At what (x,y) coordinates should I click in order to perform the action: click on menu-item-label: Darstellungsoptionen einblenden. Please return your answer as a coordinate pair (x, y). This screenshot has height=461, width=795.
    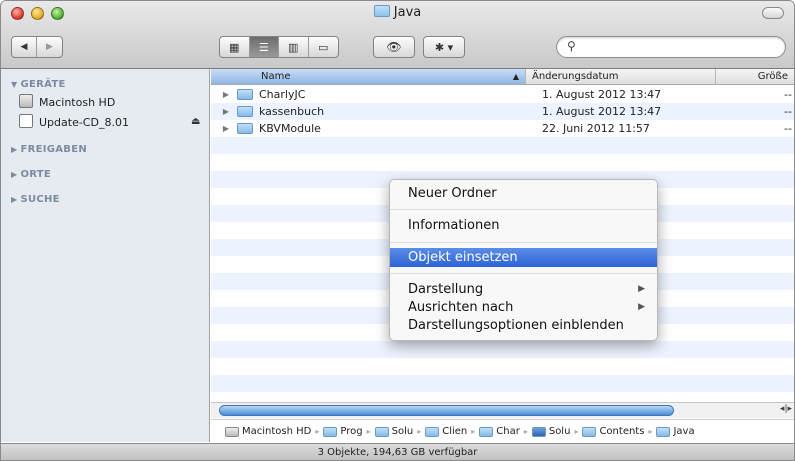
    Looking at the image, I should click on (516, 325).